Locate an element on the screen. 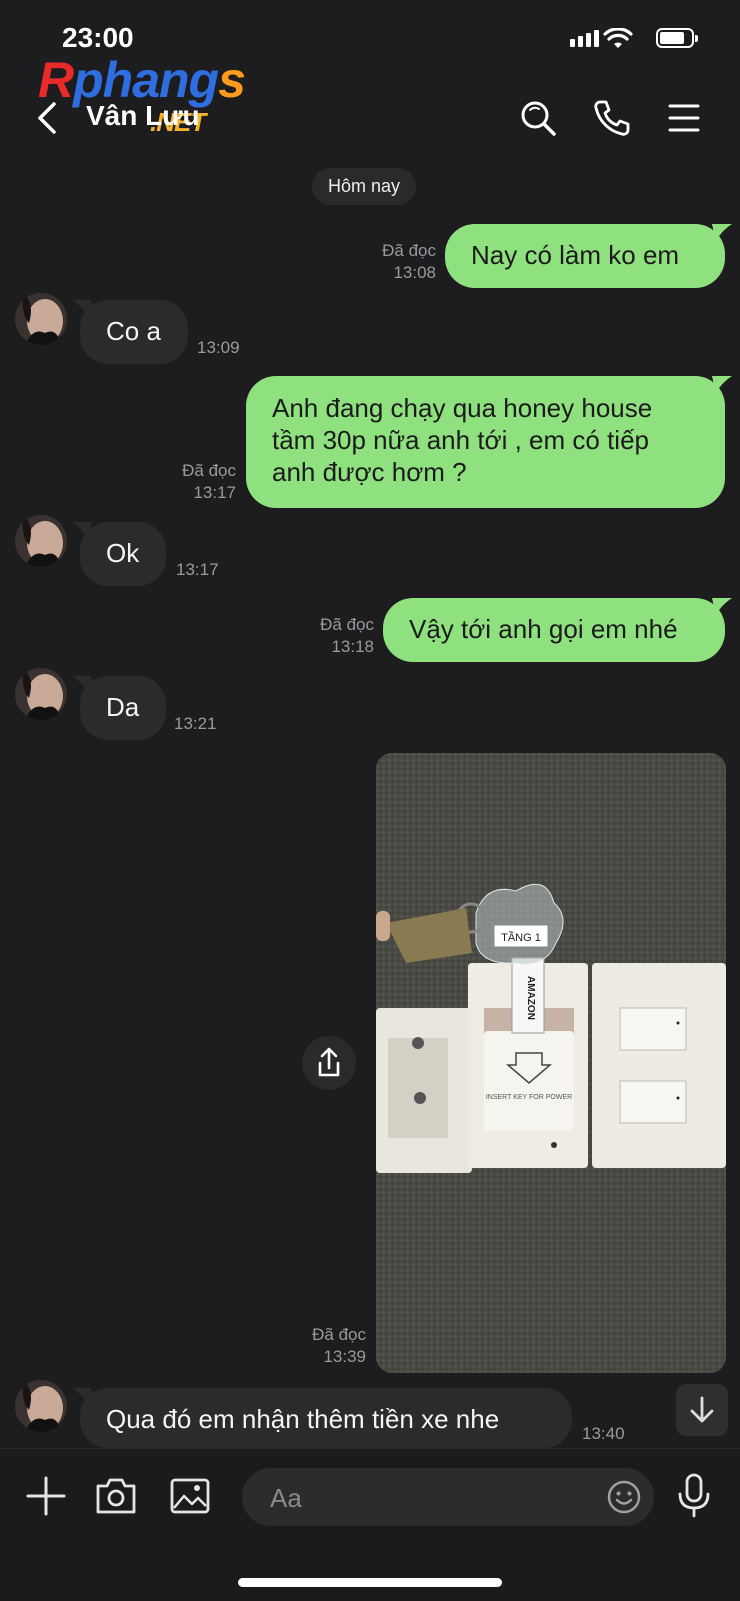 The width and height of the screenshot is (740, 1601). plus-icon is located at coordinates (46, 1496).